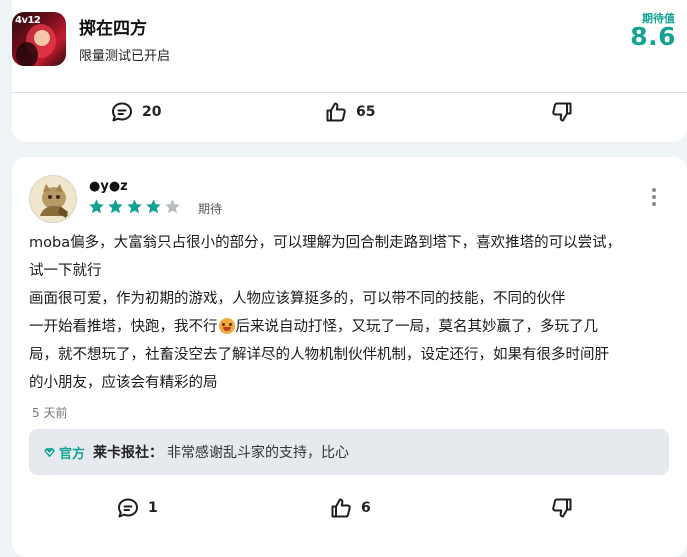 This screenshot has width=687, height=557. Describe the element at coordinates (152, 112) in the screenshot. I see `comment-count: 20` at that location.